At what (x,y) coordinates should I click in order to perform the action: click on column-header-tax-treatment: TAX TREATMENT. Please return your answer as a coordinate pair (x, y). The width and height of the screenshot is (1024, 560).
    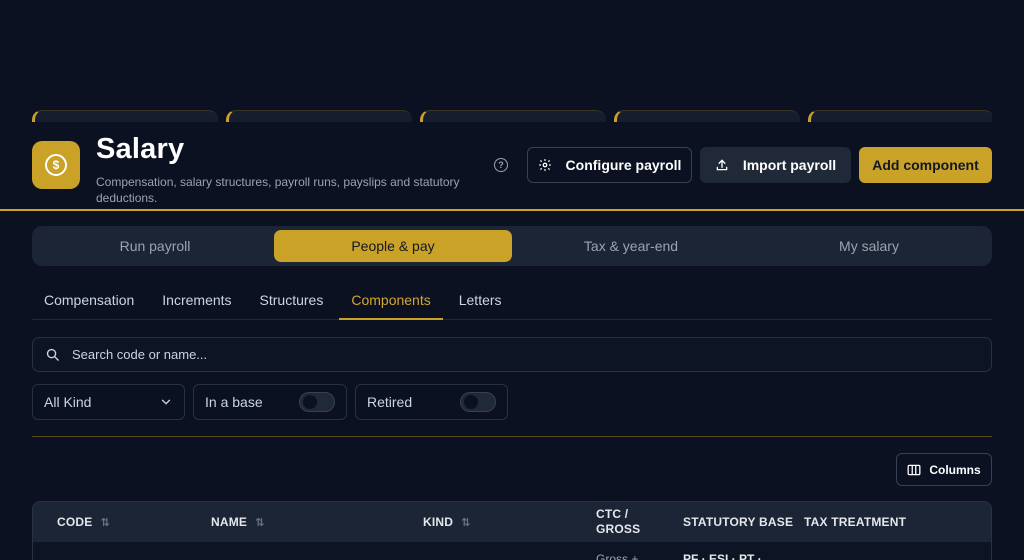
    Looking at the image, I should click on (855, 522).